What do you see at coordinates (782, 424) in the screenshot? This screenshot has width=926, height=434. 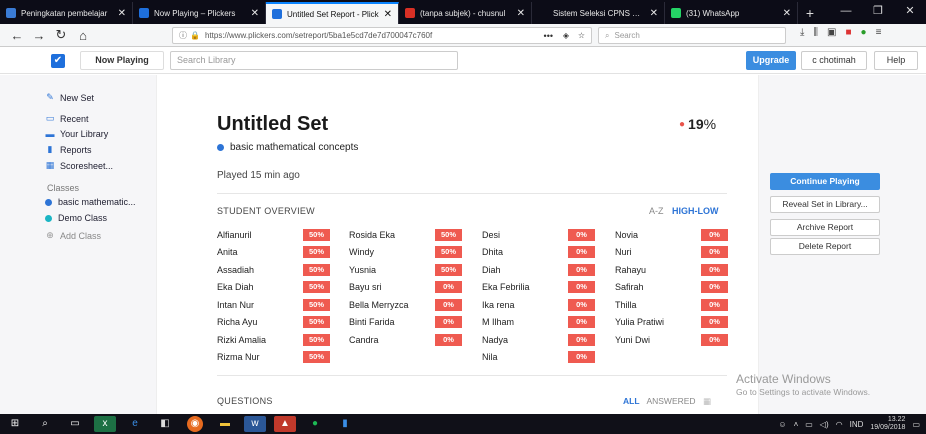 I see `people-icon: ☺` at bounding box center [782, 424].